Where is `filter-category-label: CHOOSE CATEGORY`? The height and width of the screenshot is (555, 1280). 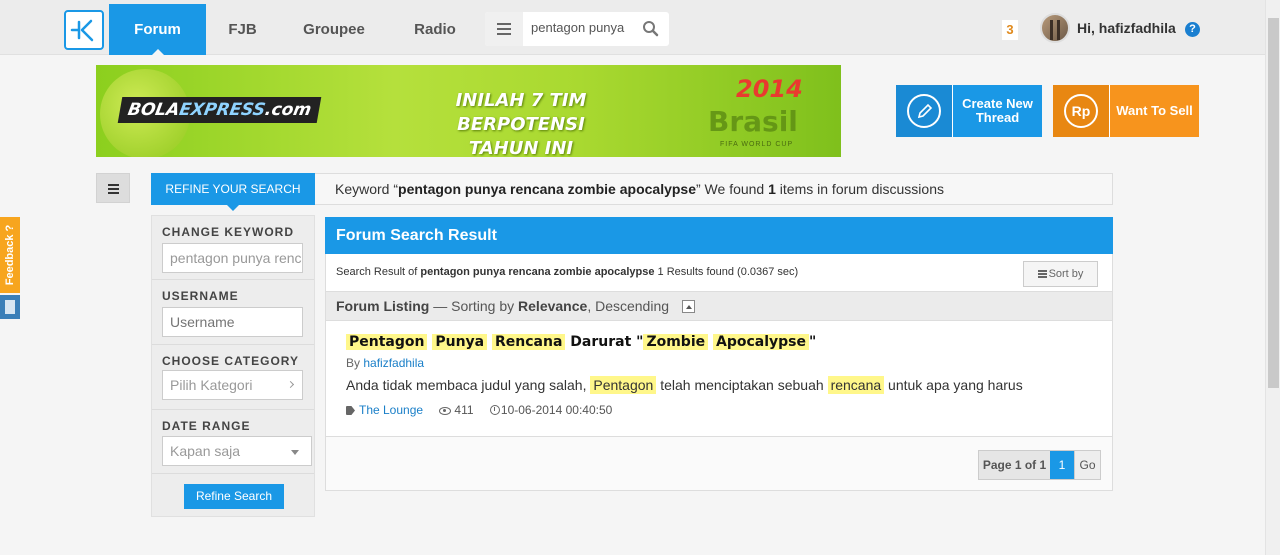
filter-category-label: CHOOSE CATEGORY is located at coordinates (231, 361).